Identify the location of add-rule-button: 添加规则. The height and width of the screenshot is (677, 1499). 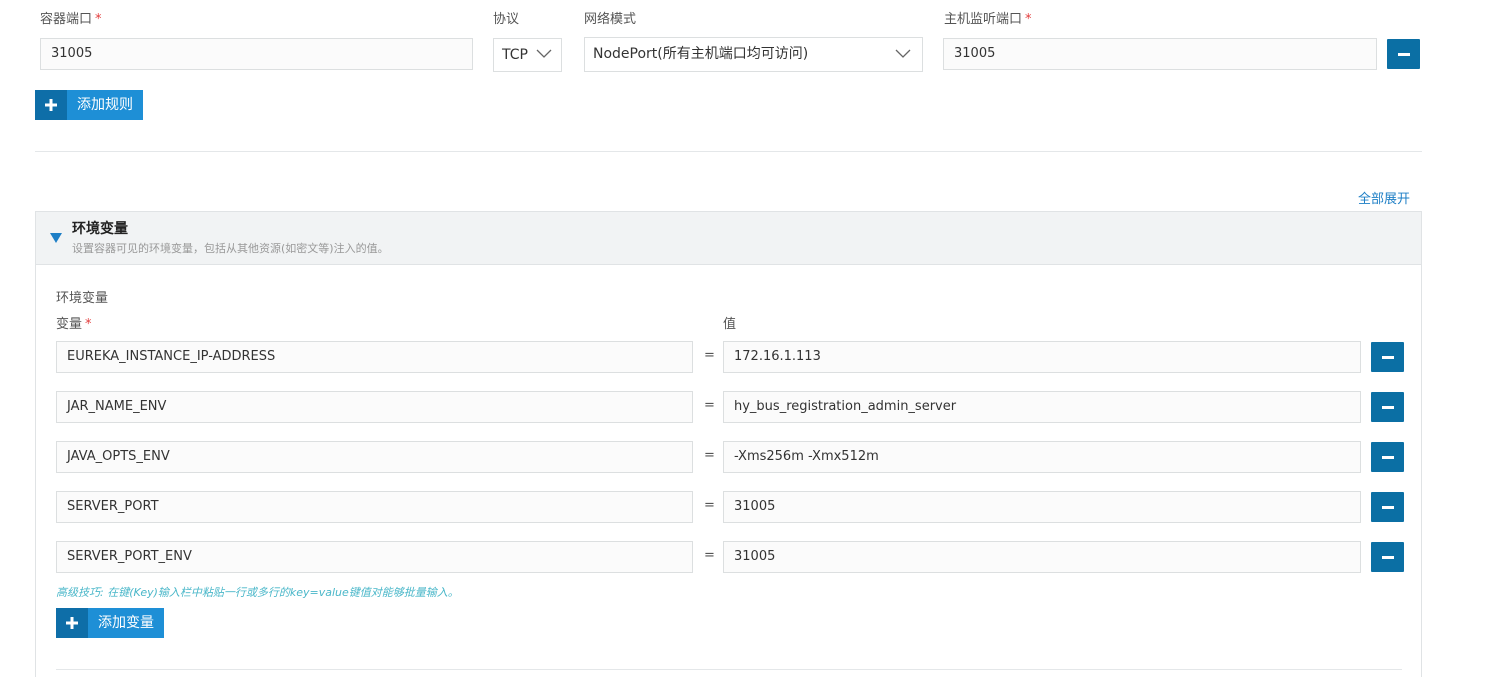
(89, 105).